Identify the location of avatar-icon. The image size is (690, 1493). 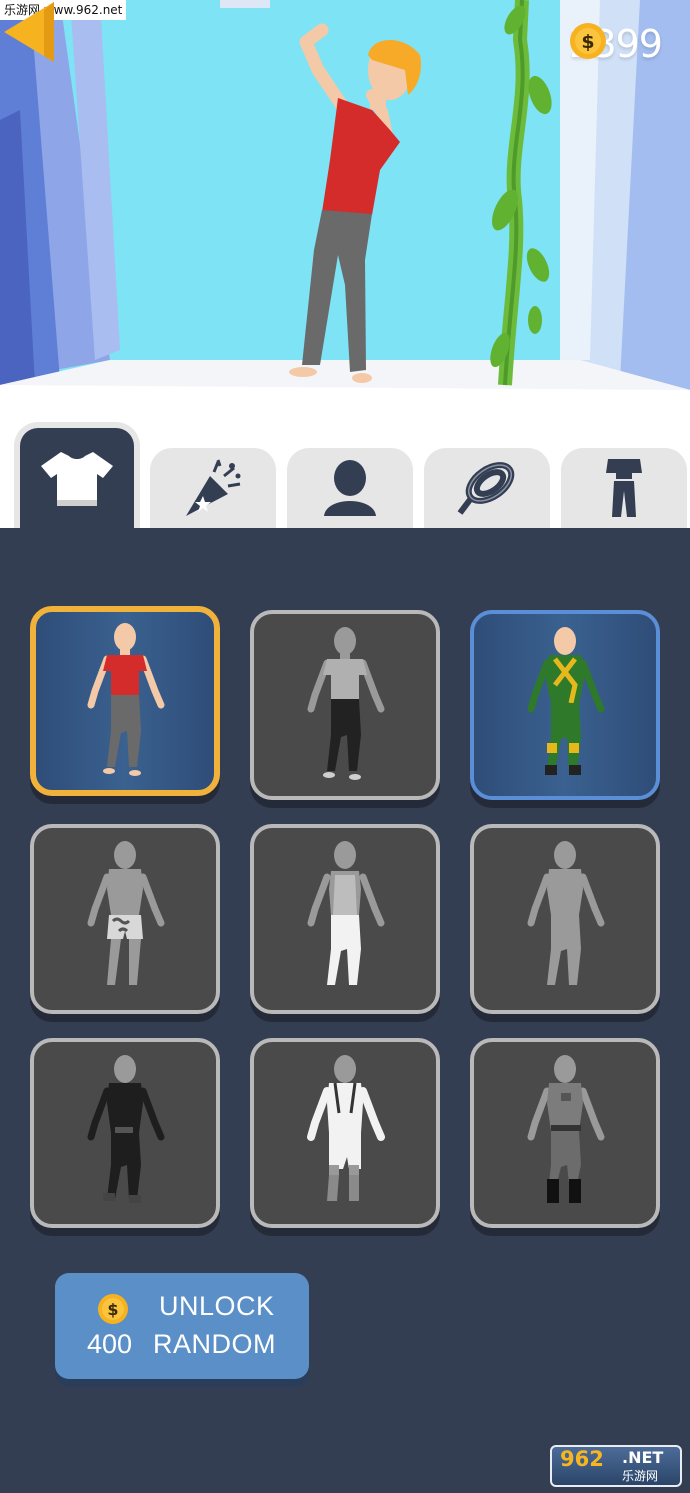
(350, 488).